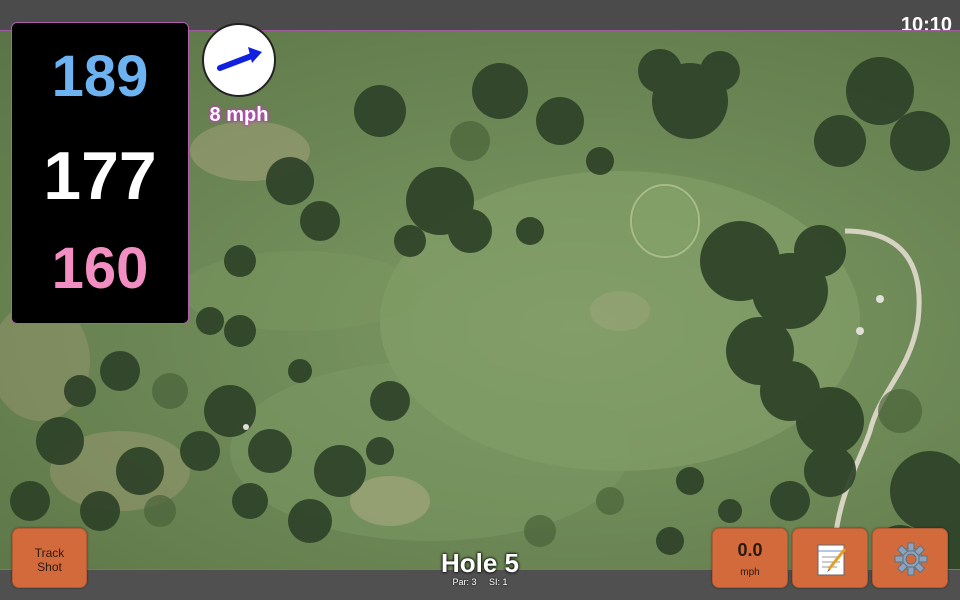 This screenshot has width=960, height=600. I want to click on notepad-icon, so click(832, 560).